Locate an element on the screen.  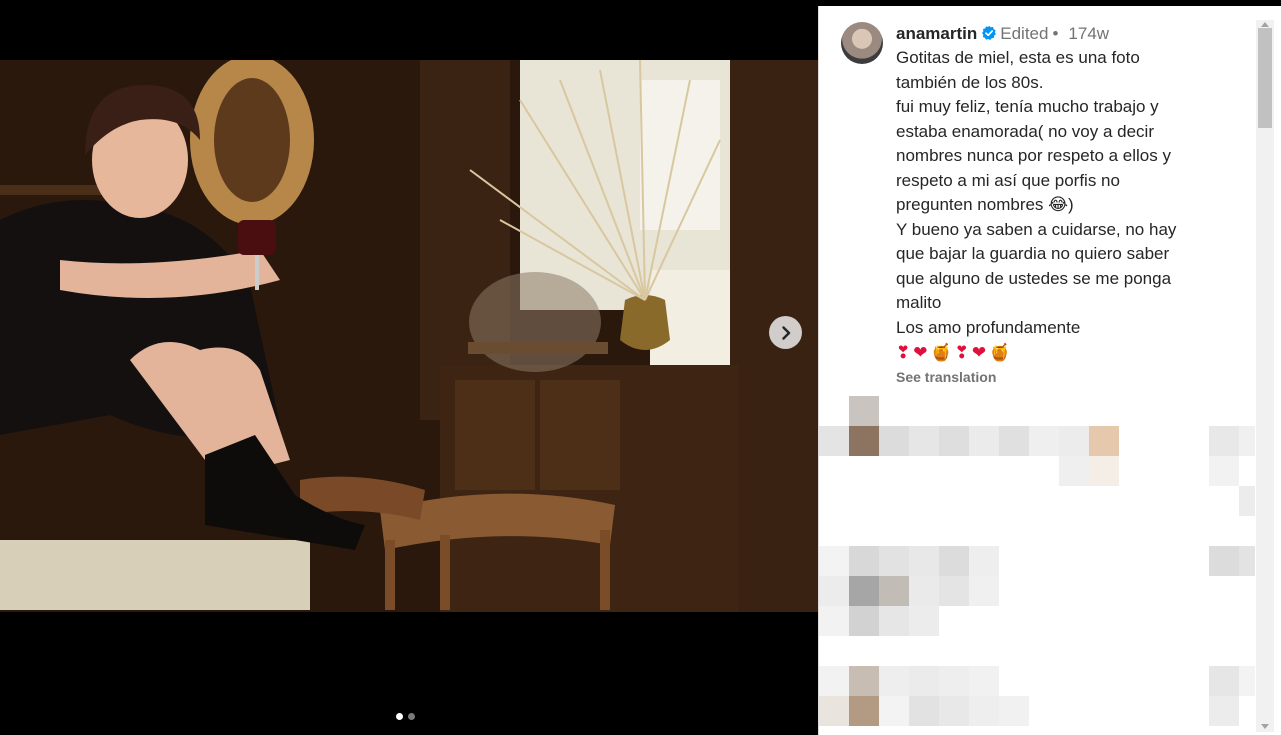
next-slide-button is located at coordinates (785, 332).